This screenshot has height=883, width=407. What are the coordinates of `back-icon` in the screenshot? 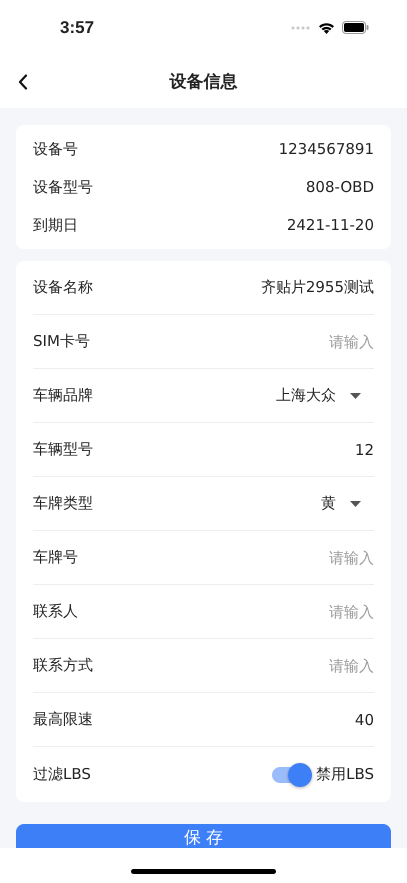 It's located at (23, 82).